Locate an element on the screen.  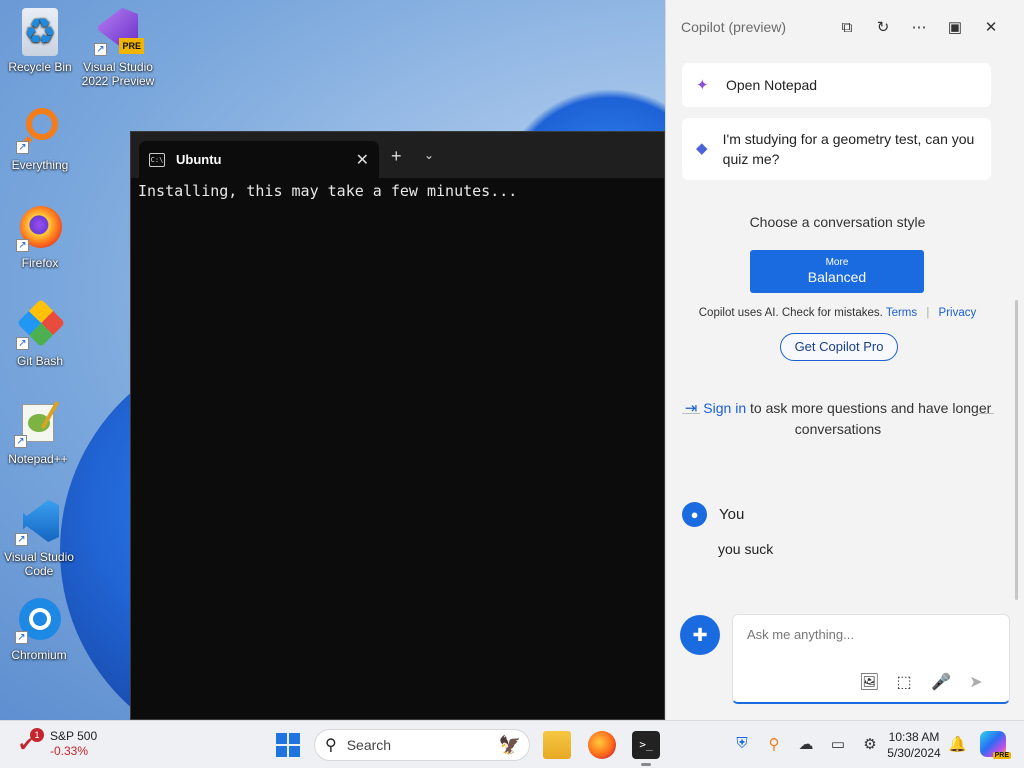
desktop-icon-label: Visual Studio 2022 Preview is located at coordinates (118, 74).